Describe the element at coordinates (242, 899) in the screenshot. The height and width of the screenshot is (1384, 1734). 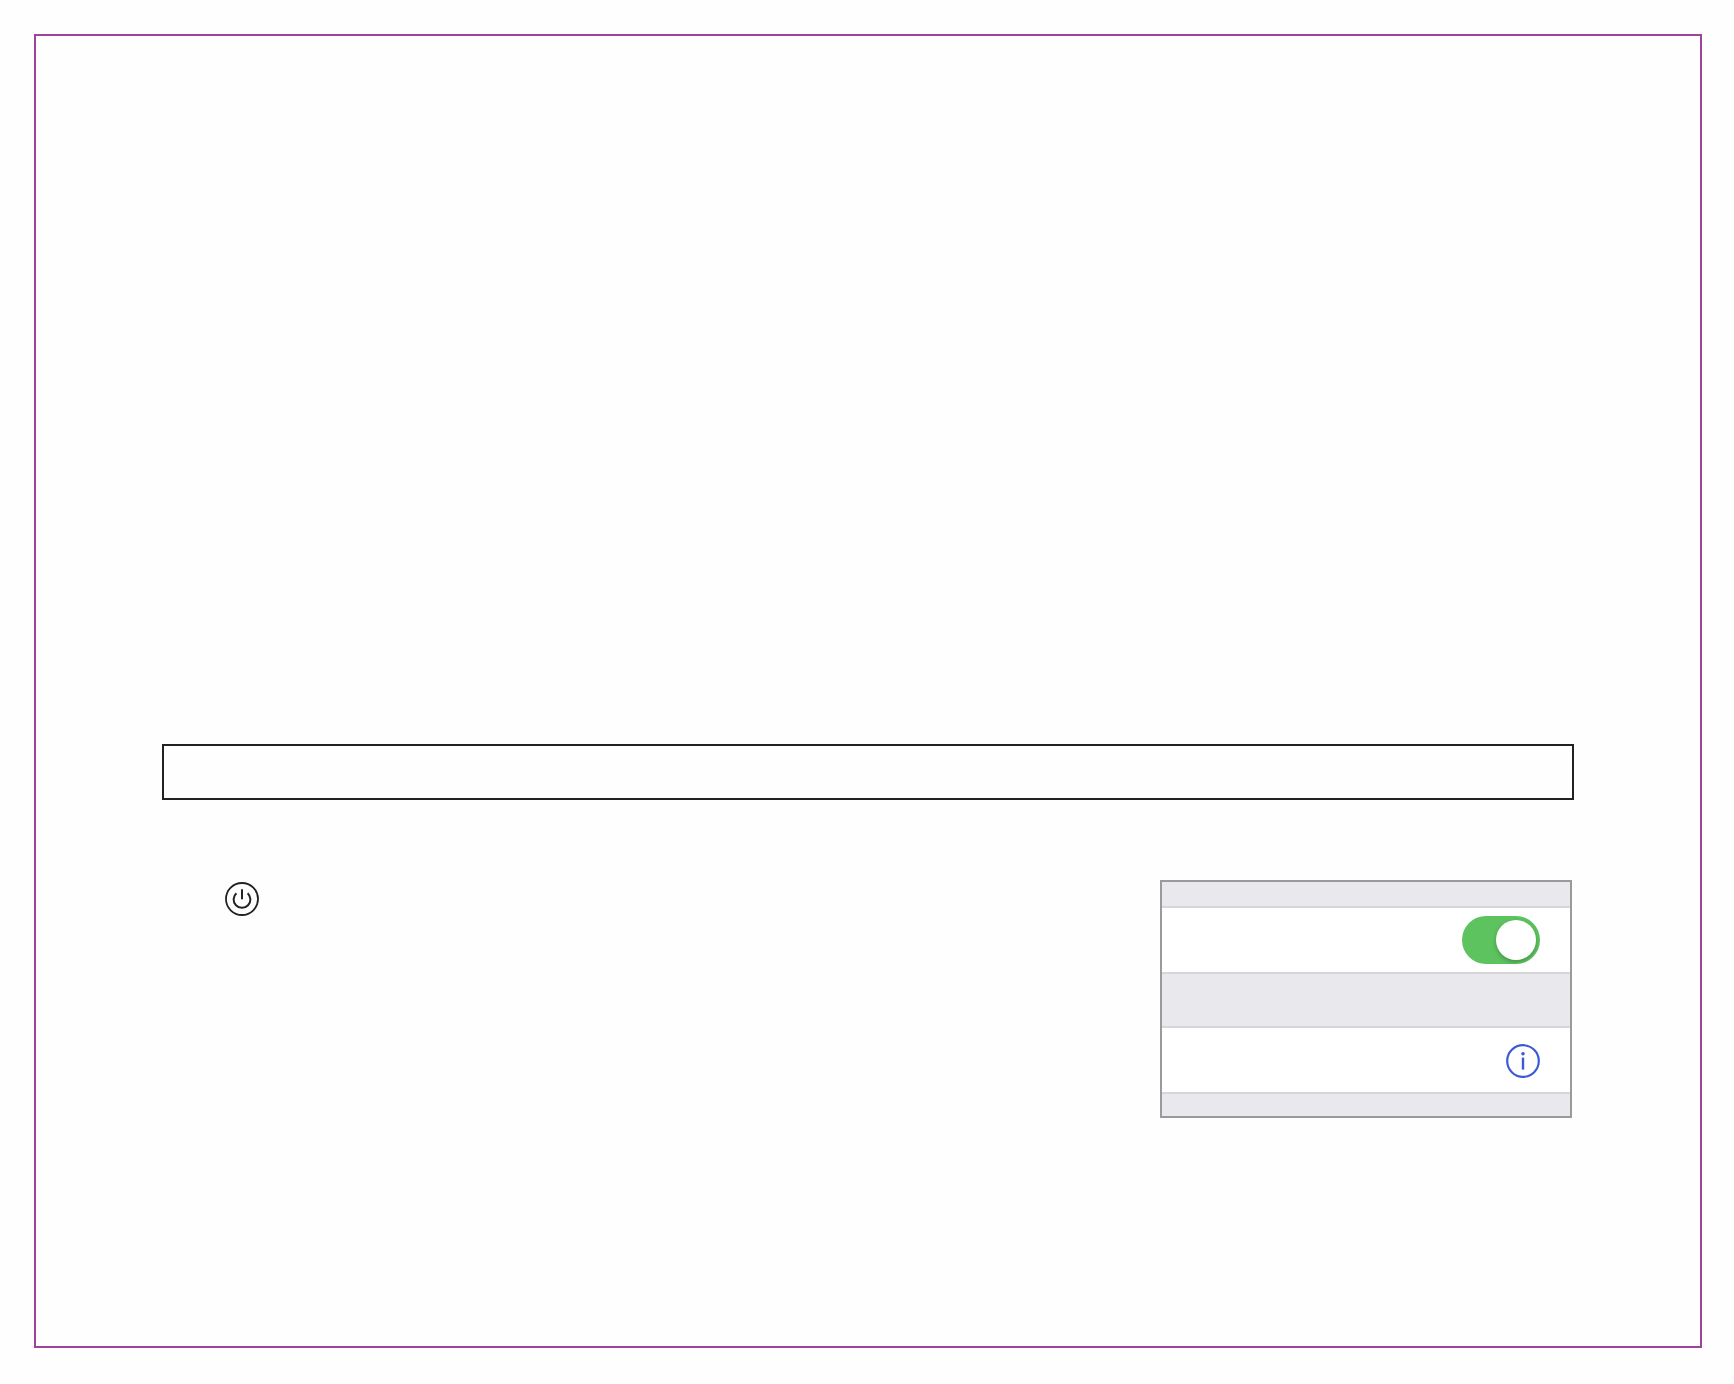
I see `power-icon` at that location.